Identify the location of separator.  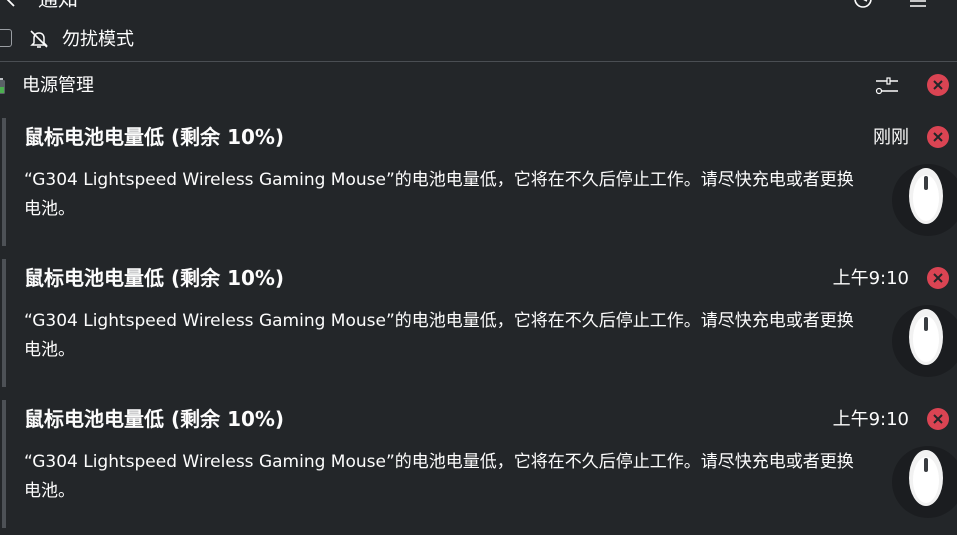
(478, 61).